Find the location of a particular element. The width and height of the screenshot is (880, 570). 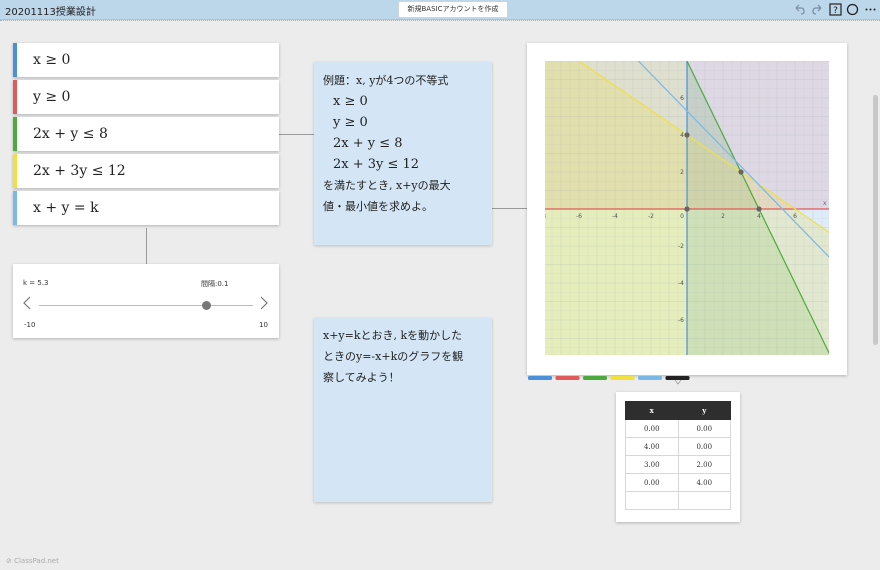

x-axis-label: x is located at coordinates (825, 203).